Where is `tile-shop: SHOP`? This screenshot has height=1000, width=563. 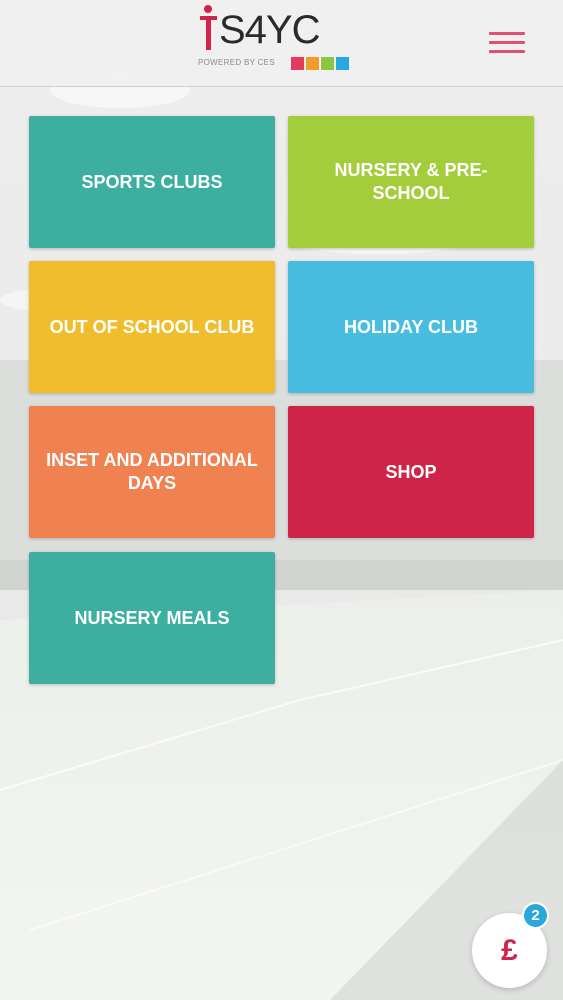
tile-shop: SHOP is located at coordinates (411, 472).